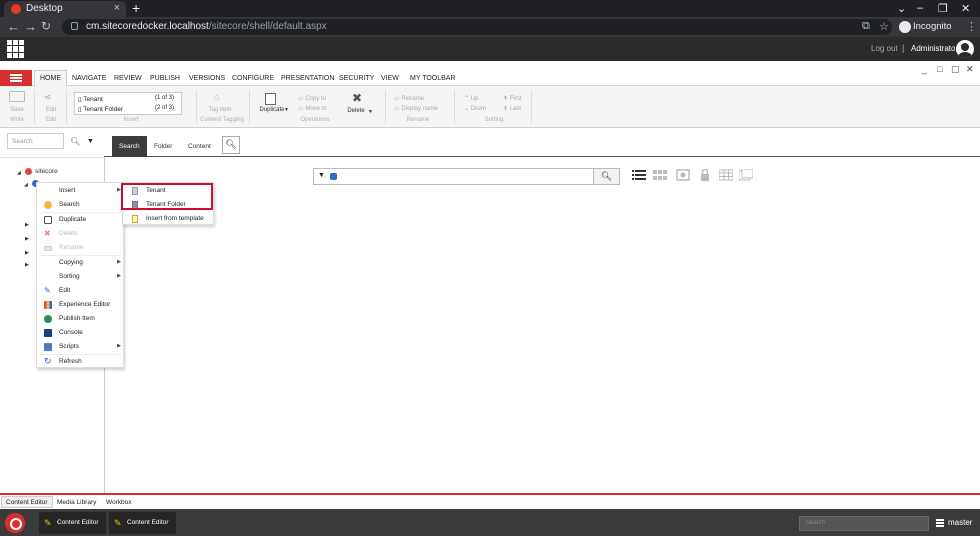 The height and width of the screenshot is (536, 980). What do you see at coordinates (16, 49) in the screenshot?
I see `launchpad-icon` at bounding box center [16, 49].